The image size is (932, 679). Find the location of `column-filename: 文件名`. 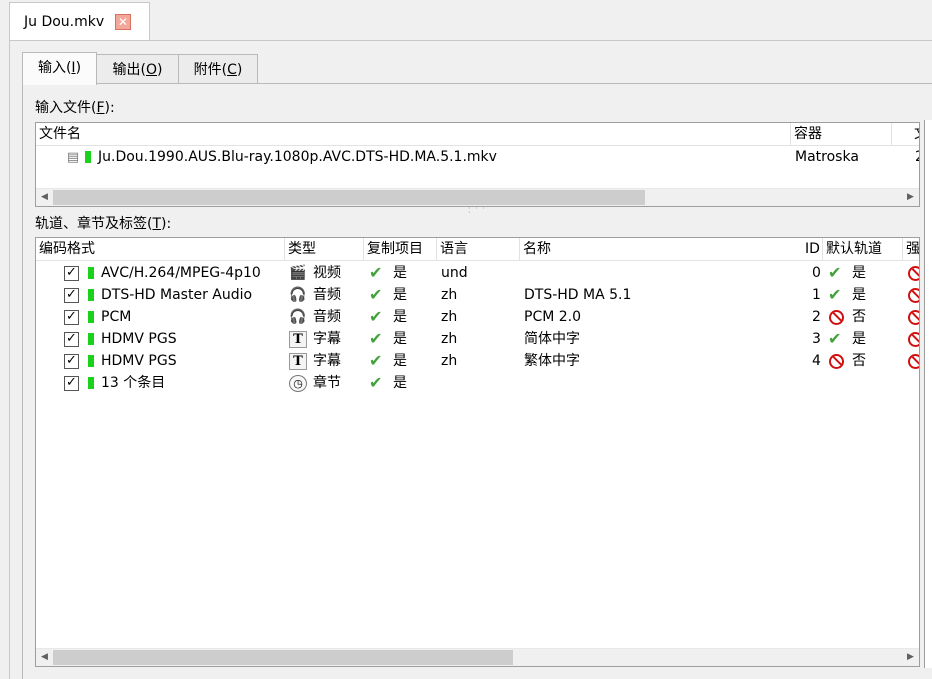

column-filename: 文件名 is located at coordinates (413, 134).